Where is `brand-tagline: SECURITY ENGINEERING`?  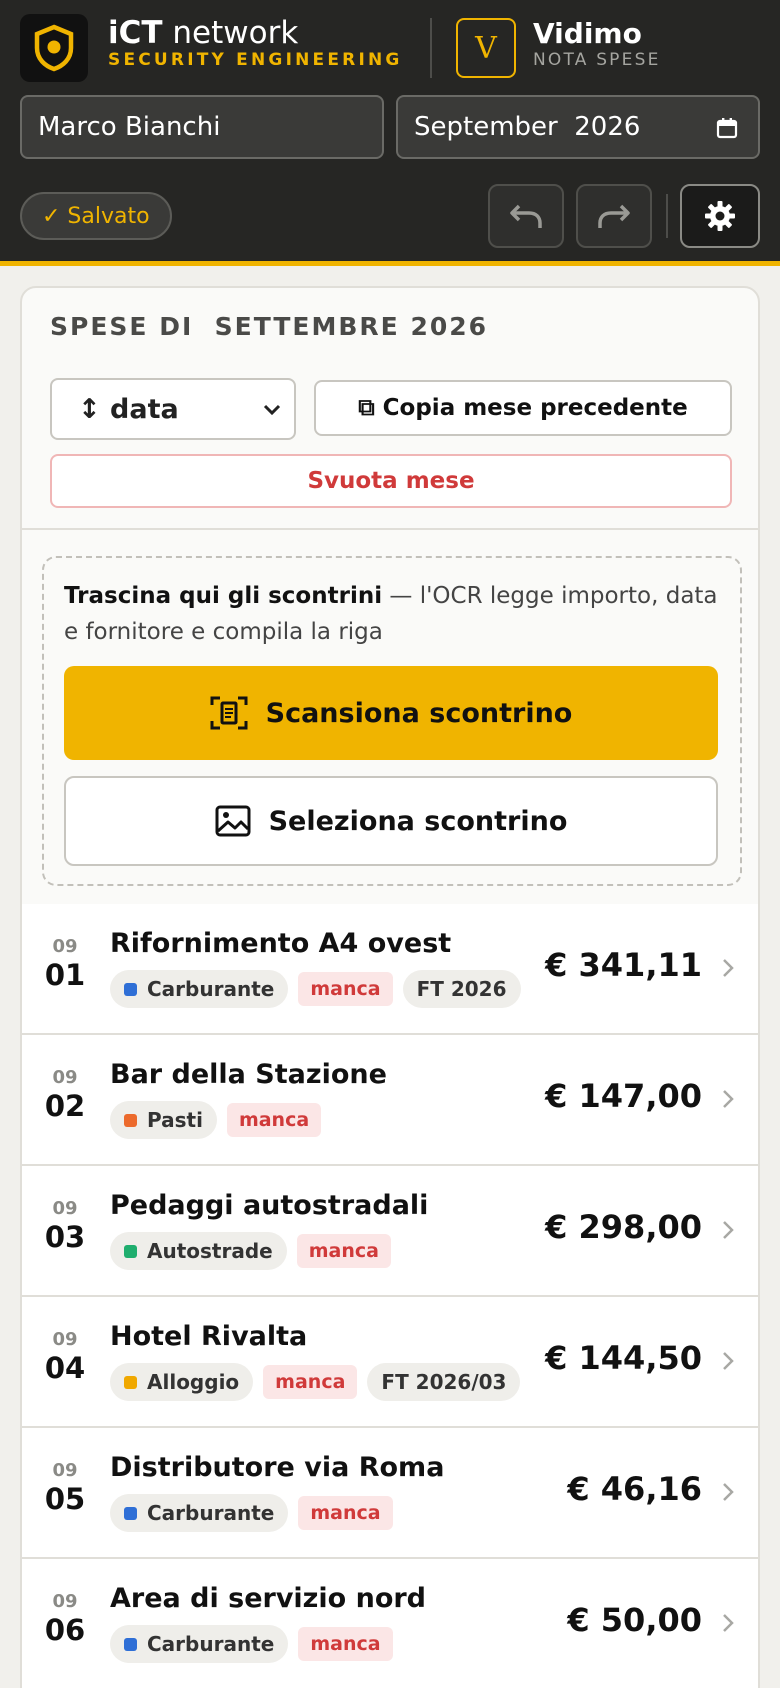 brand-tagline: SECURITY ENGINEERING is located at coordinates (255, 60).